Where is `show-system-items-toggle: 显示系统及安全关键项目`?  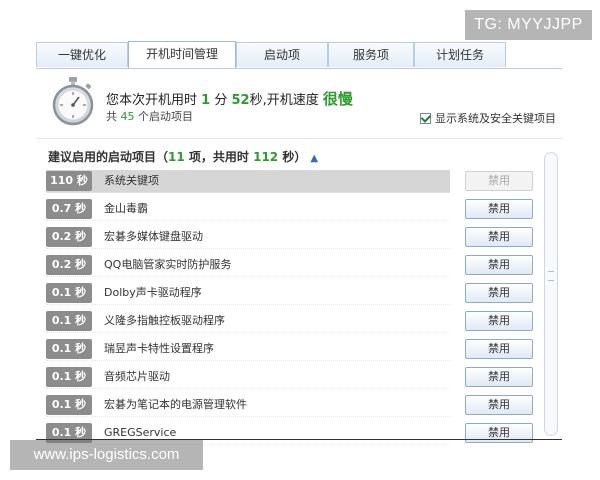 show-system-items-toggle: 显示系统及安全关键项目 is located at coordinates (488, 118).